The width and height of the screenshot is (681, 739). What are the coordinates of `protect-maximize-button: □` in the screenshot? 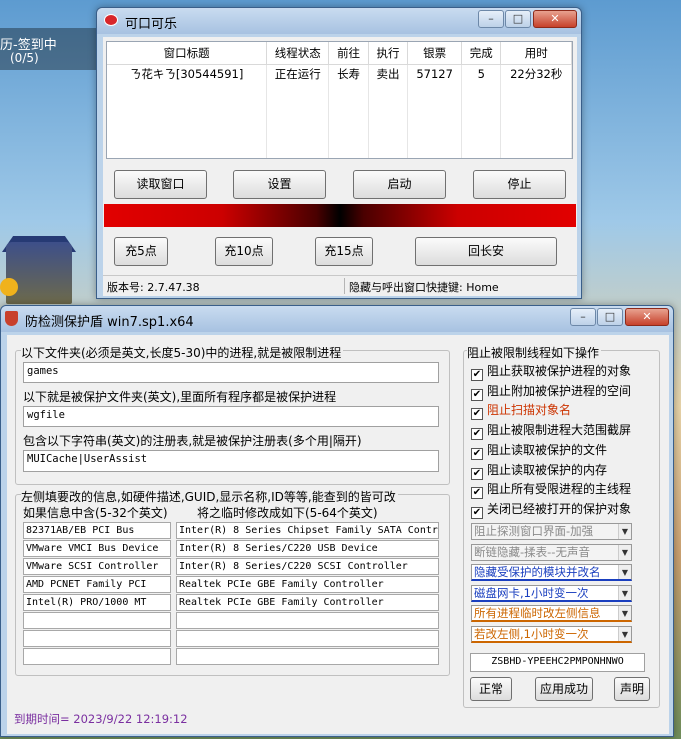 It's located at (610, 317).